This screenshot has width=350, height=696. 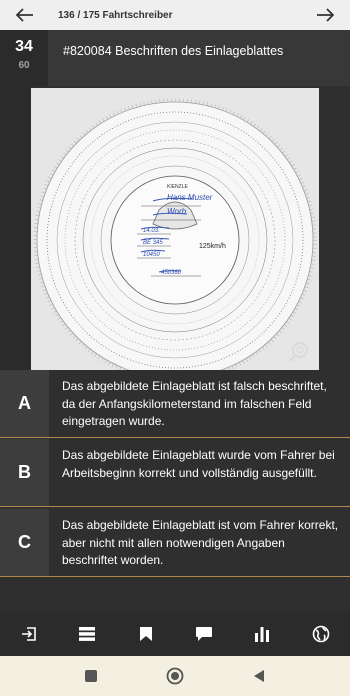 What do you see at coordinates (24, 58) in the screenshot?
I see `question-number-box: 34 60` at bounding box center [24, 58].